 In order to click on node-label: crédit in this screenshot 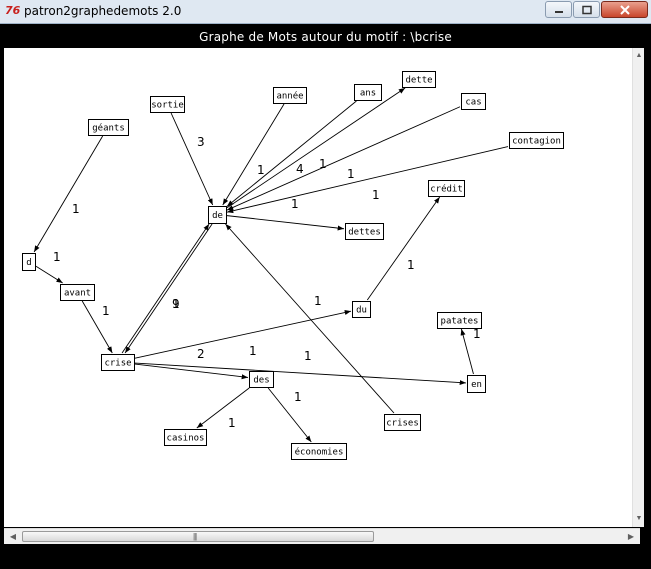, I will do `click(446, 189)`.